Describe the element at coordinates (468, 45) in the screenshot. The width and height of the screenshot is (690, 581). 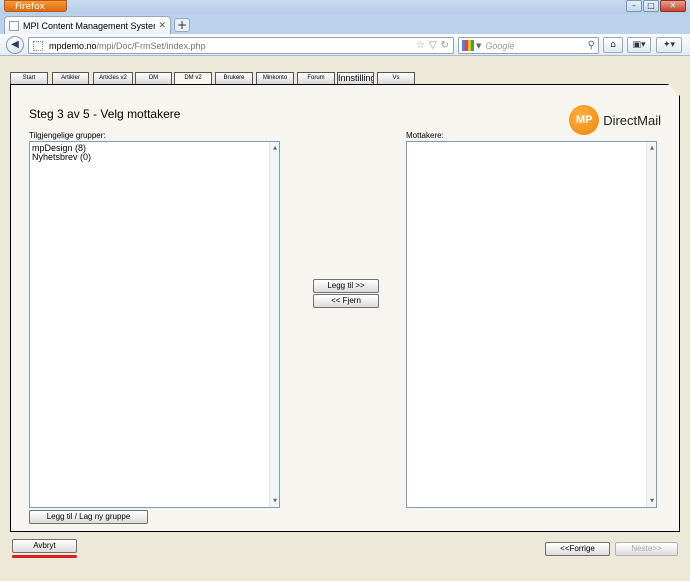
I see `google-engine-icon` at that location.